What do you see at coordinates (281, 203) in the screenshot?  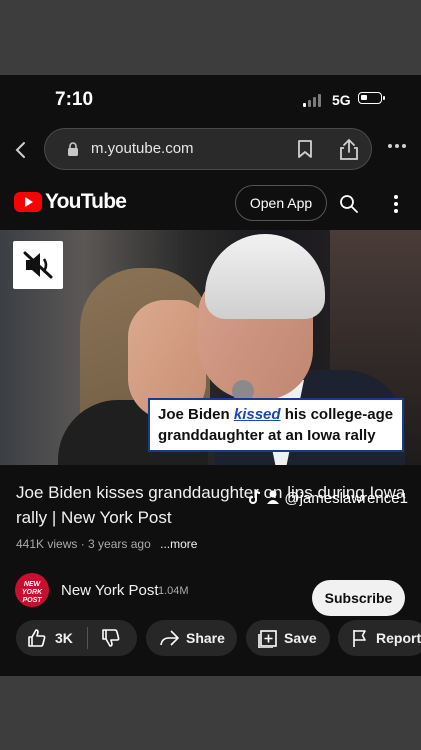 I see `open-app-button: Open App` at bounding box center [281, 203].